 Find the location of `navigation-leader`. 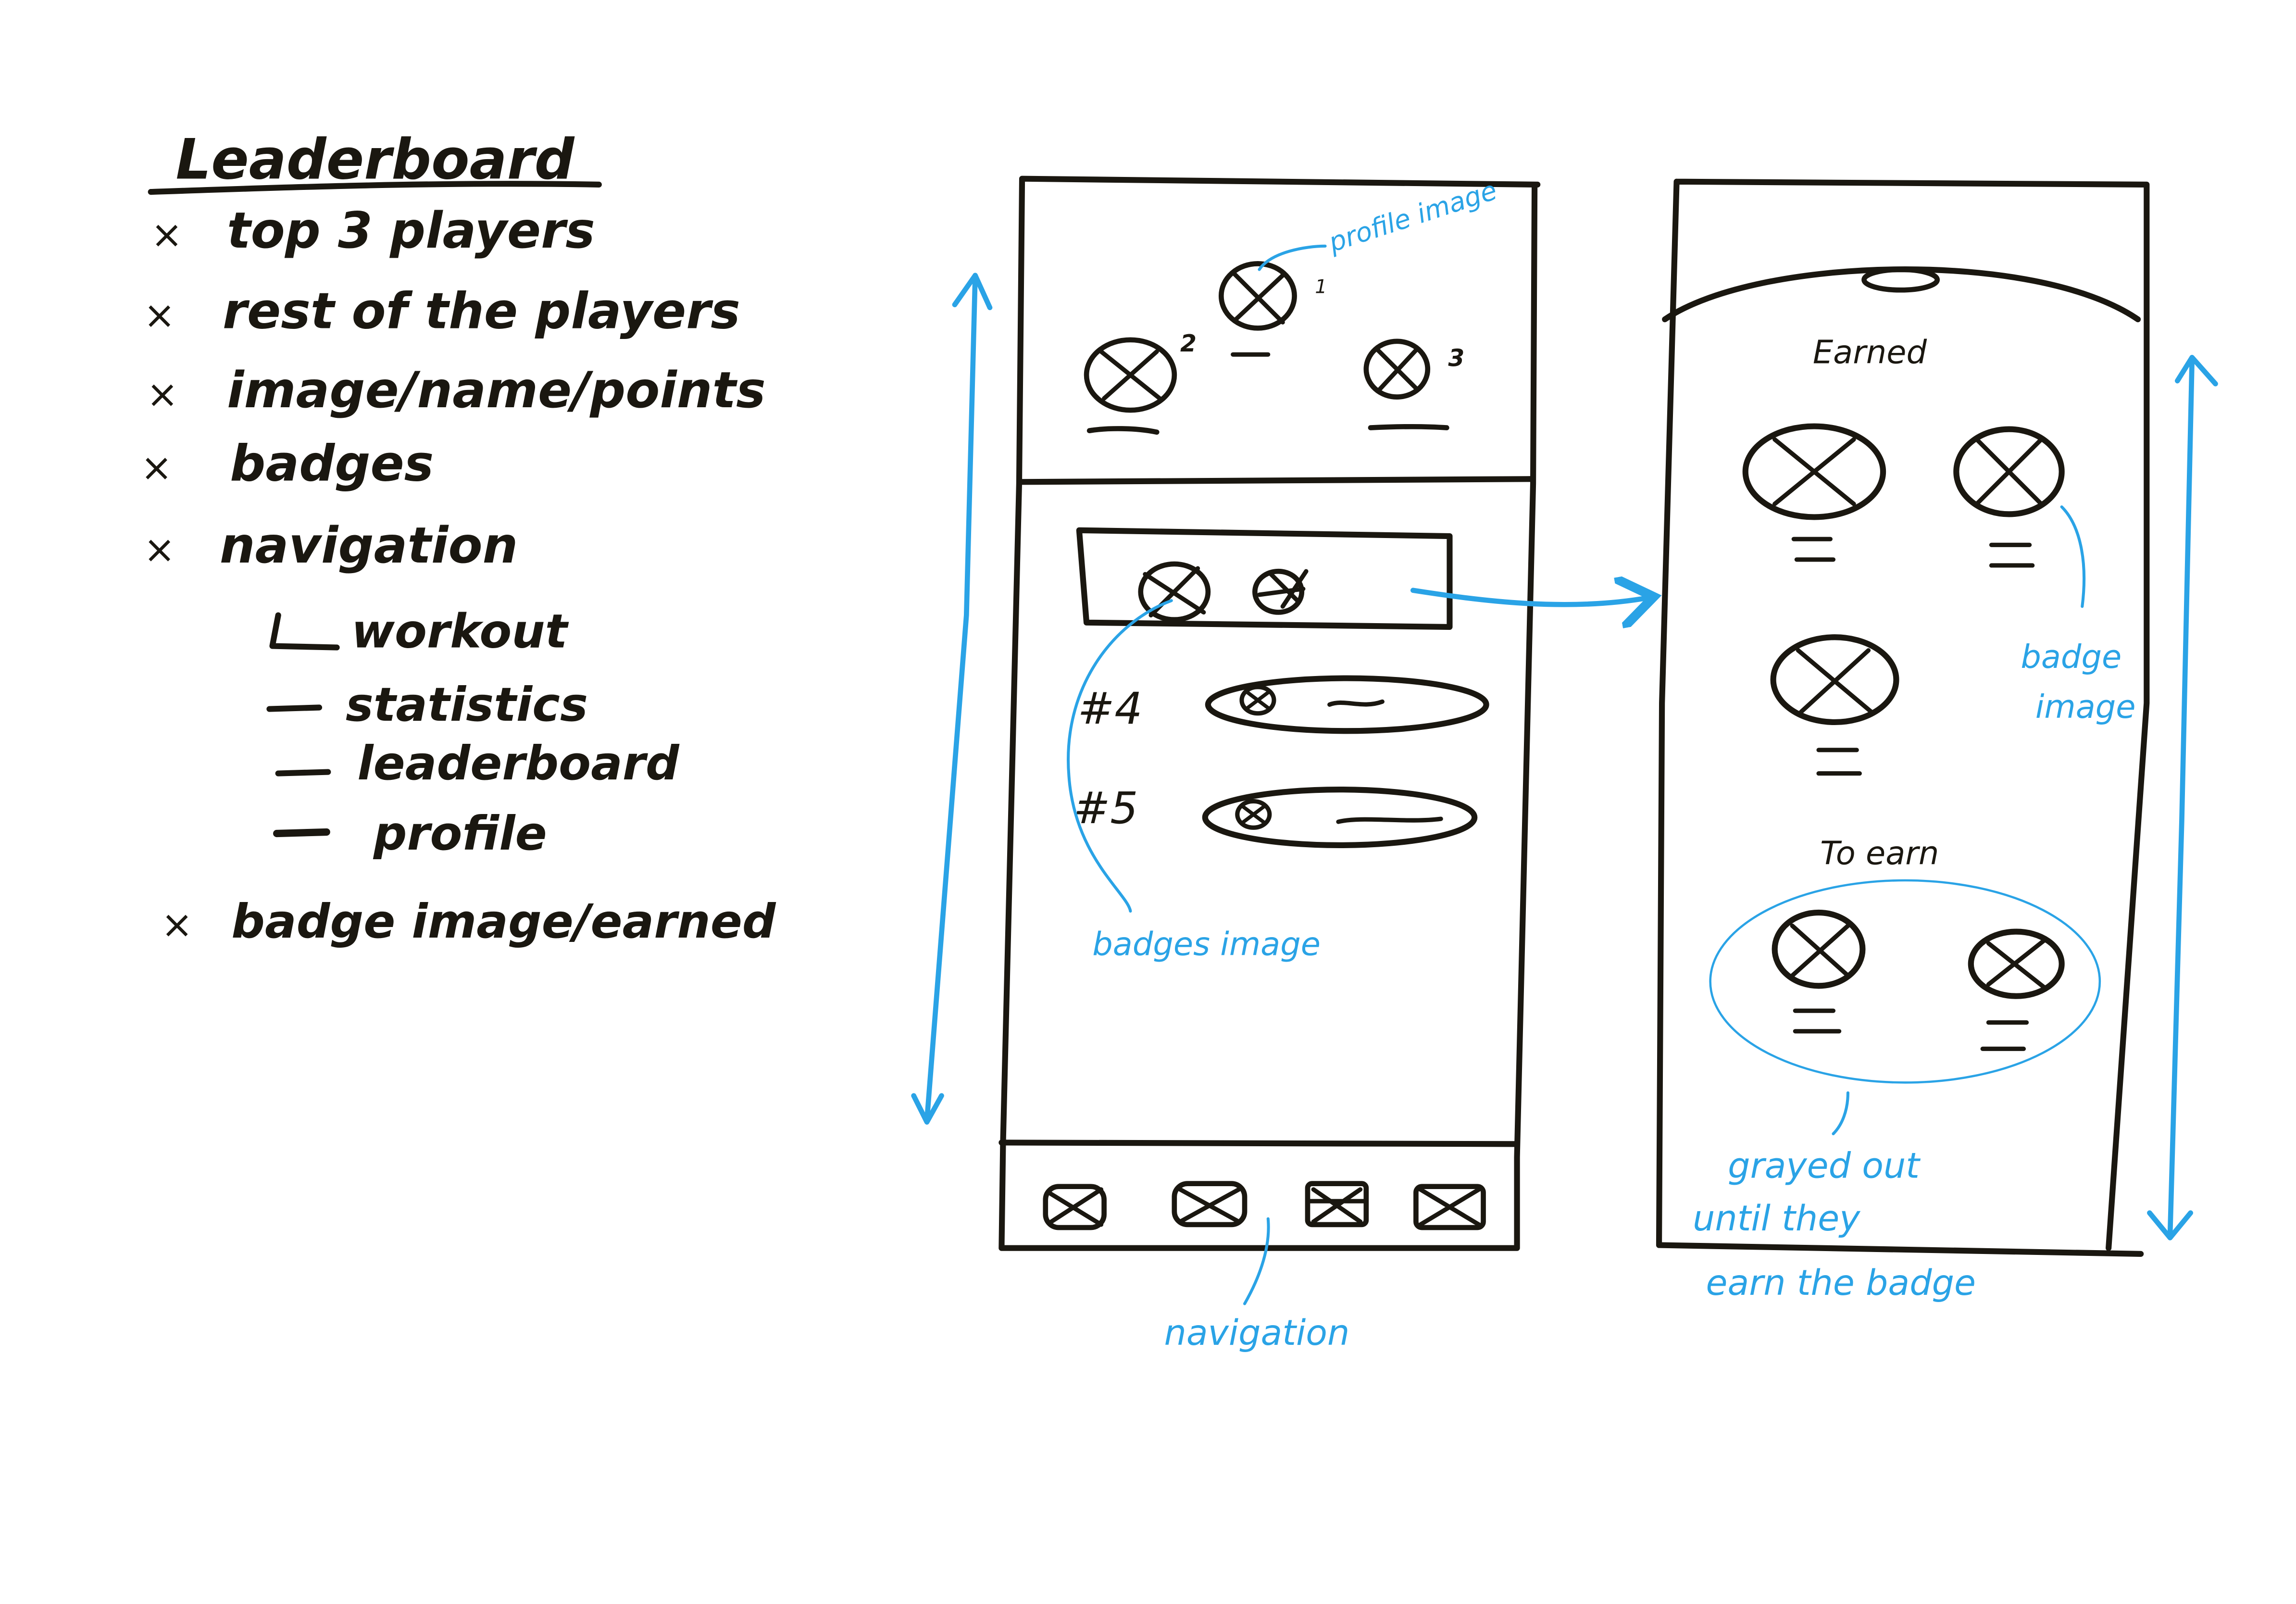

navigation-leader is located at coordinates (1256, 1261).